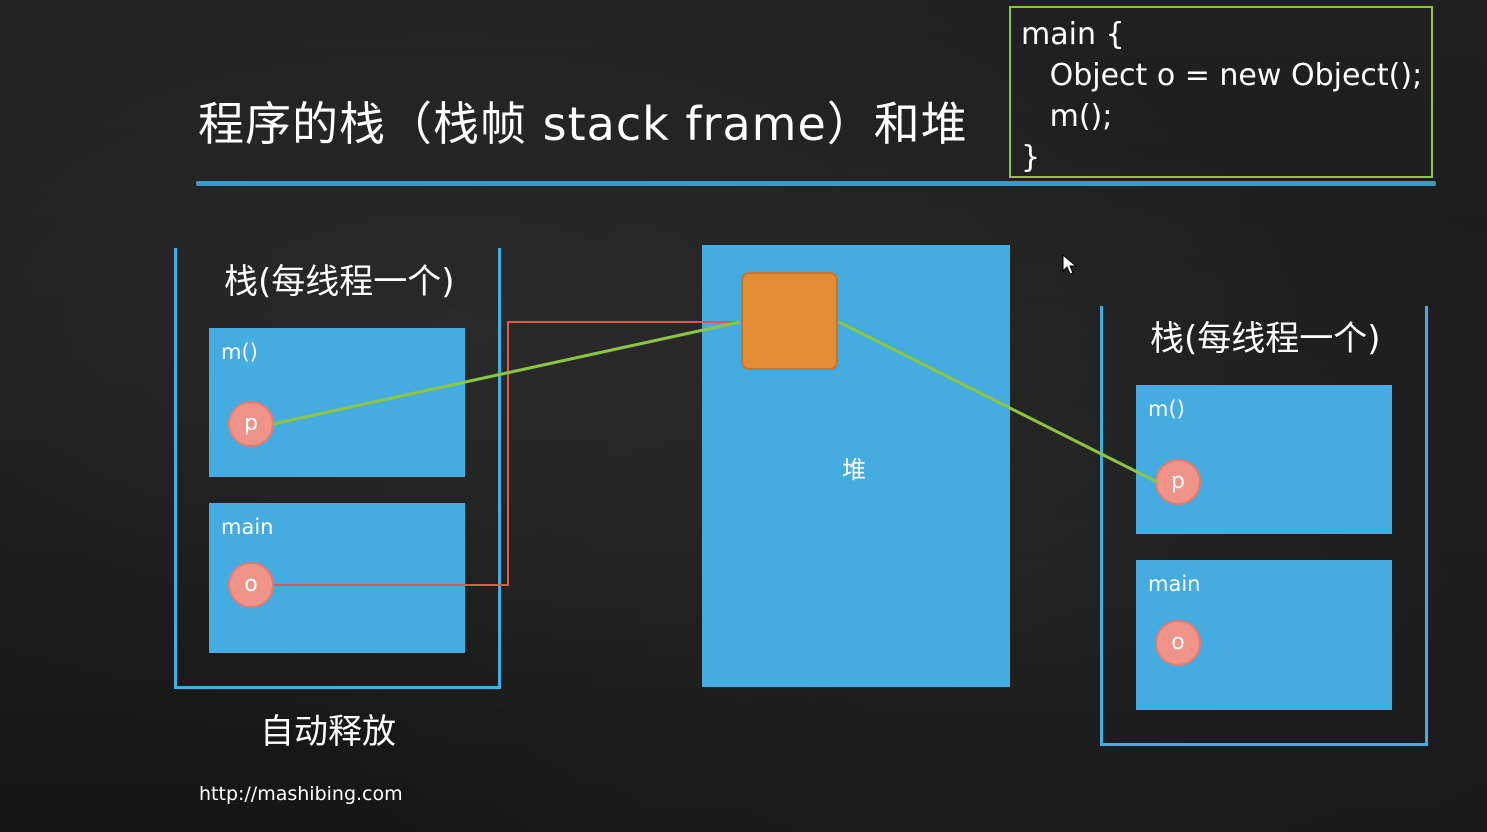  I want to click on green-reference-line-right, so click(998, 402).